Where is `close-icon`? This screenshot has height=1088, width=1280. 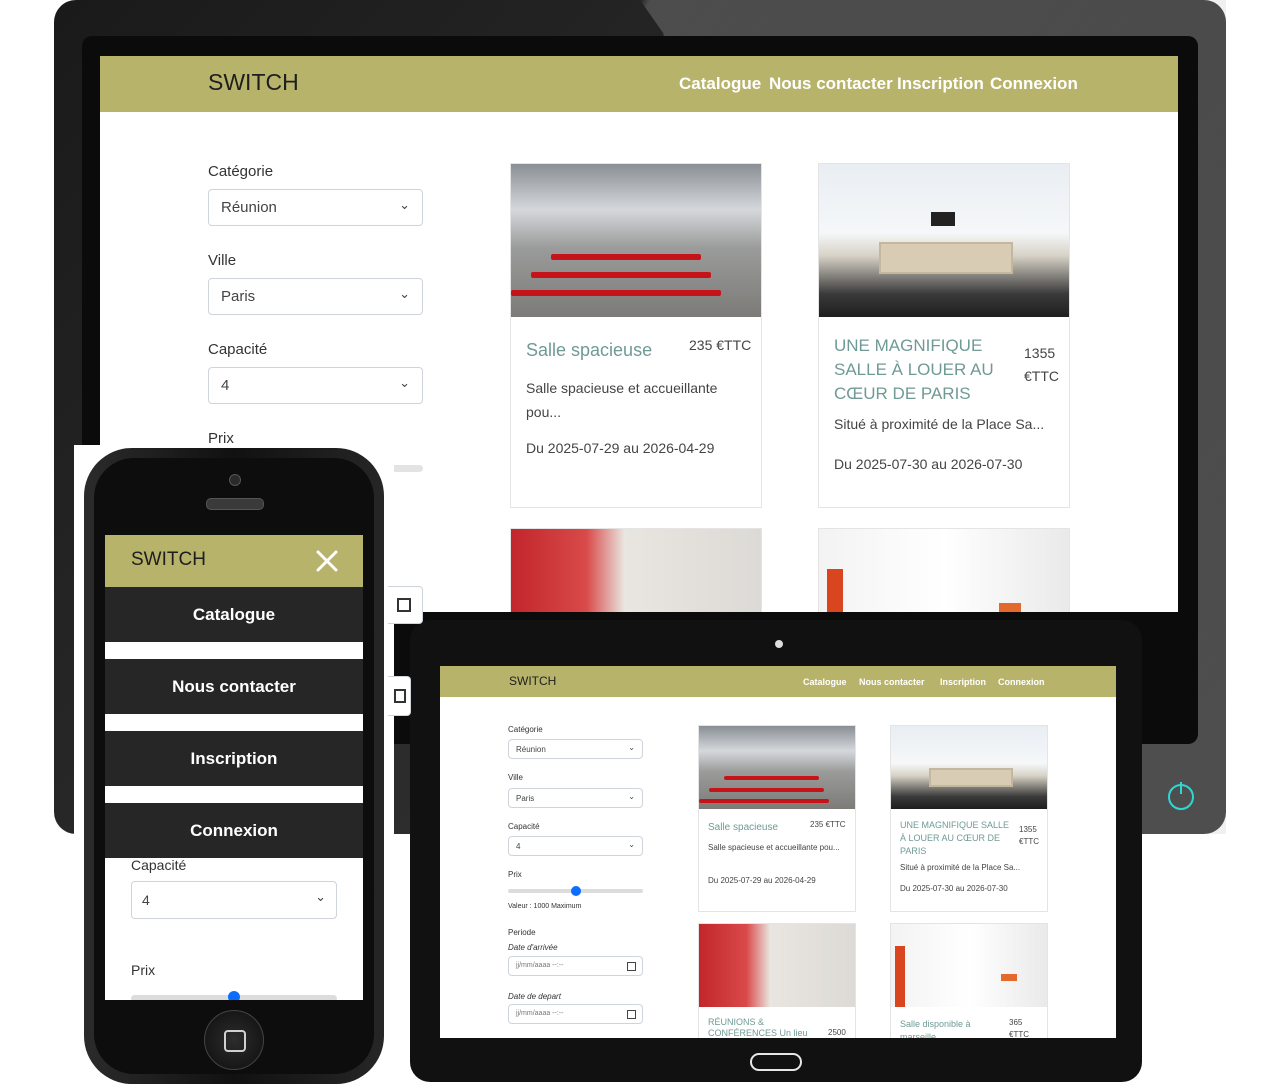 close-icon is located at coordinates (327, 561).